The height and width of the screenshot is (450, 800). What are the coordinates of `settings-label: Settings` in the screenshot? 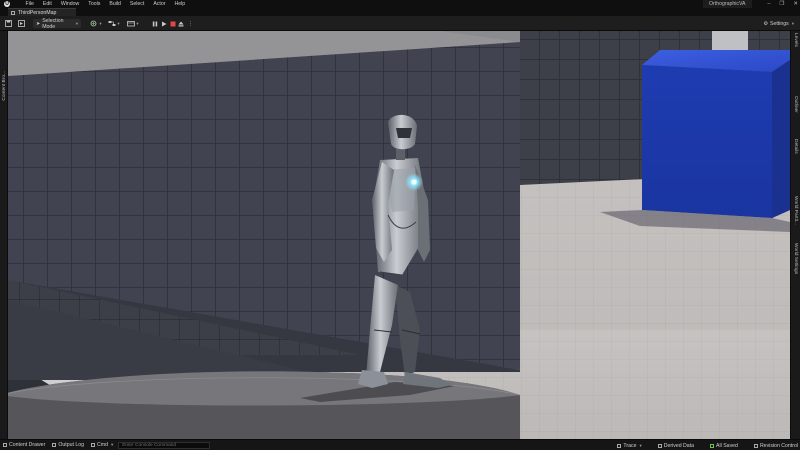 It's located at (779, 23).